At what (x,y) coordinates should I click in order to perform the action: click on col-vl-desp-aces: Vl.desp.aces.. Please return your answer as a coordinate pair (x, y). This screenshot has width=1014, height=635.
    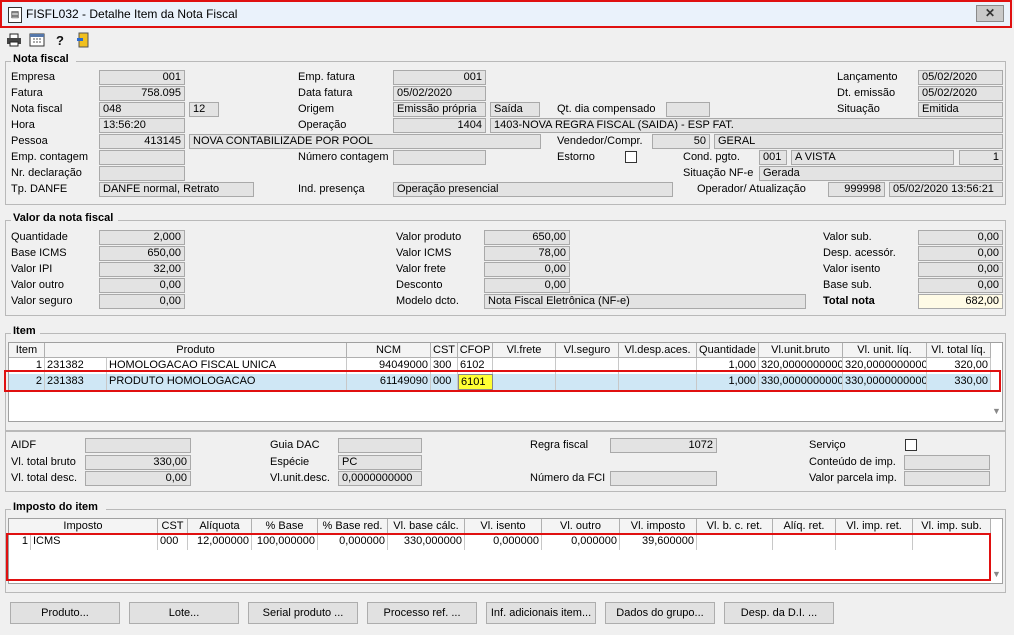
    Looking at the image, I should click on (658, 350).